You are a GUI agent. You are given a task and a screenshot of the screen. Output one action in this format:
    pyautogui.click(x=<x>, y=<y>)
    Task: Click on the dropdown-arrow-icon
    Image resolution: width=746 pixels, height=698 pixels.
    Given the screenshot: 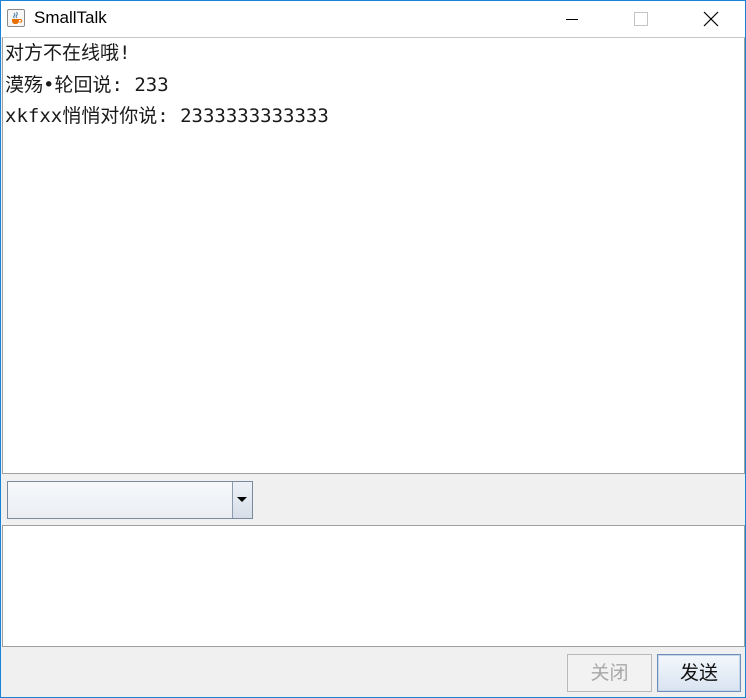 What is the action you would take?
    pyautogui.click(x=242, y=499)
    